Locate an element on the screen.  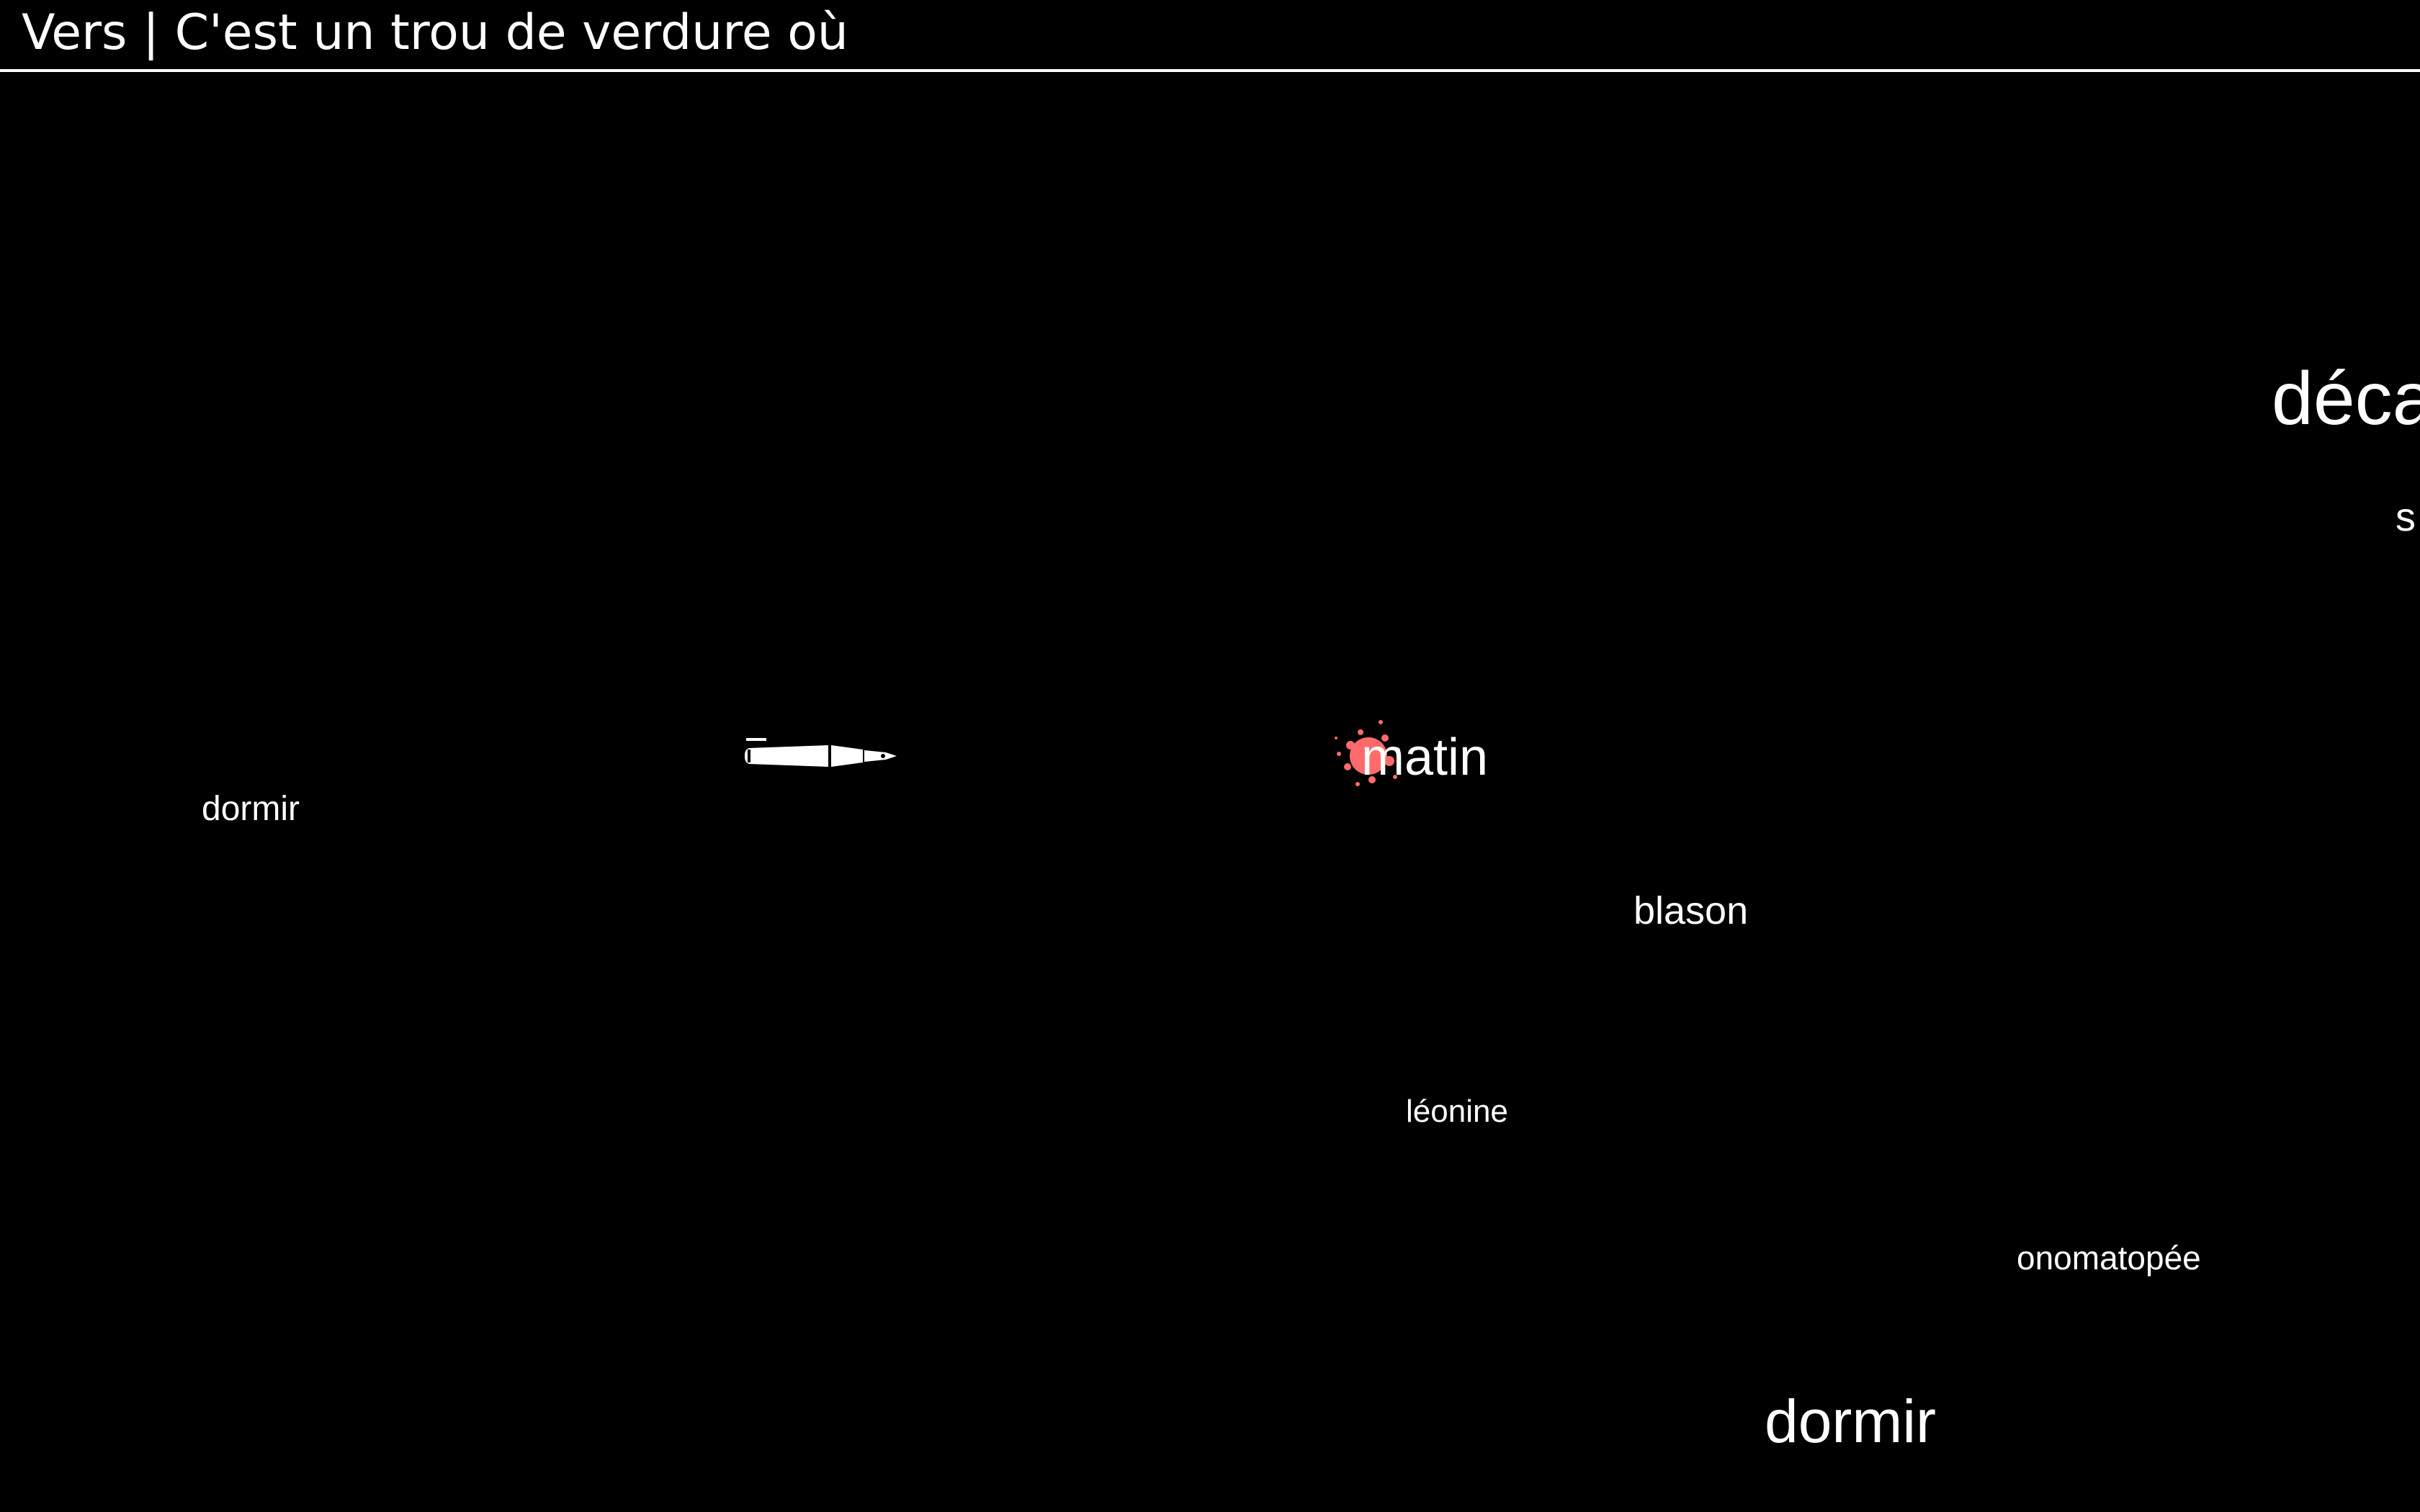
game-title: Vers | C'est un trou de verdure où is located at coordinates (435, 32).